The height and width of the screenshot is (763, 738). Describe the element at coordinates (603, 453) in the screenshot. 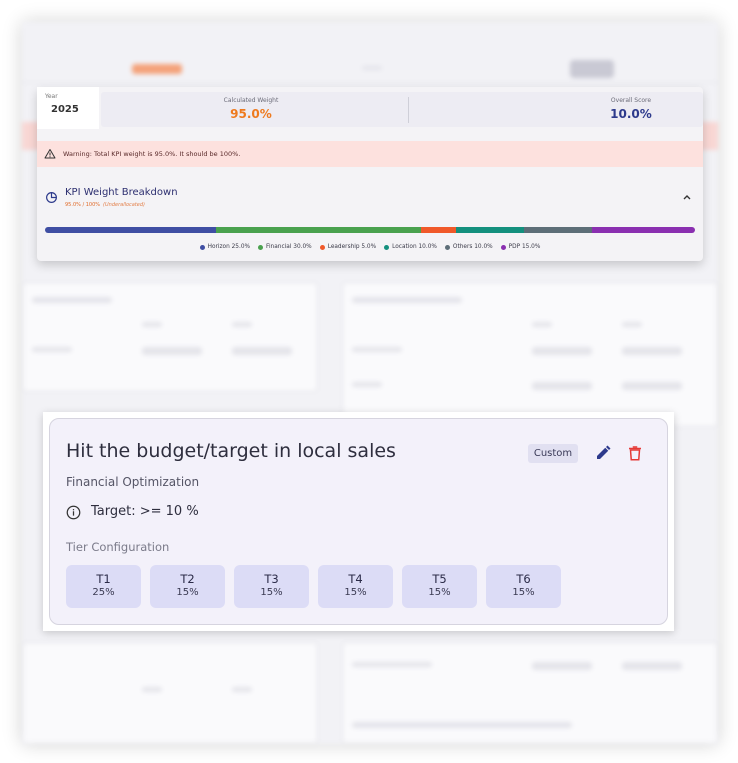

I see `pencil-icon` at that location.